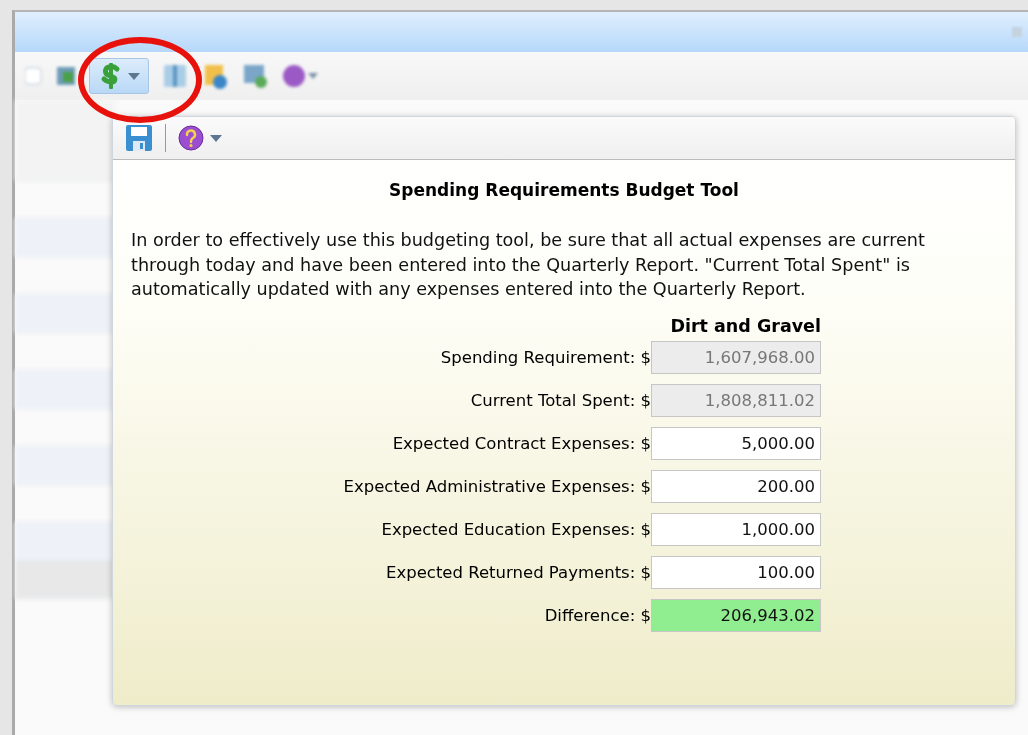 This screenshot has width=1028, height=735. I want to click on export-icon, so click(255, 76).